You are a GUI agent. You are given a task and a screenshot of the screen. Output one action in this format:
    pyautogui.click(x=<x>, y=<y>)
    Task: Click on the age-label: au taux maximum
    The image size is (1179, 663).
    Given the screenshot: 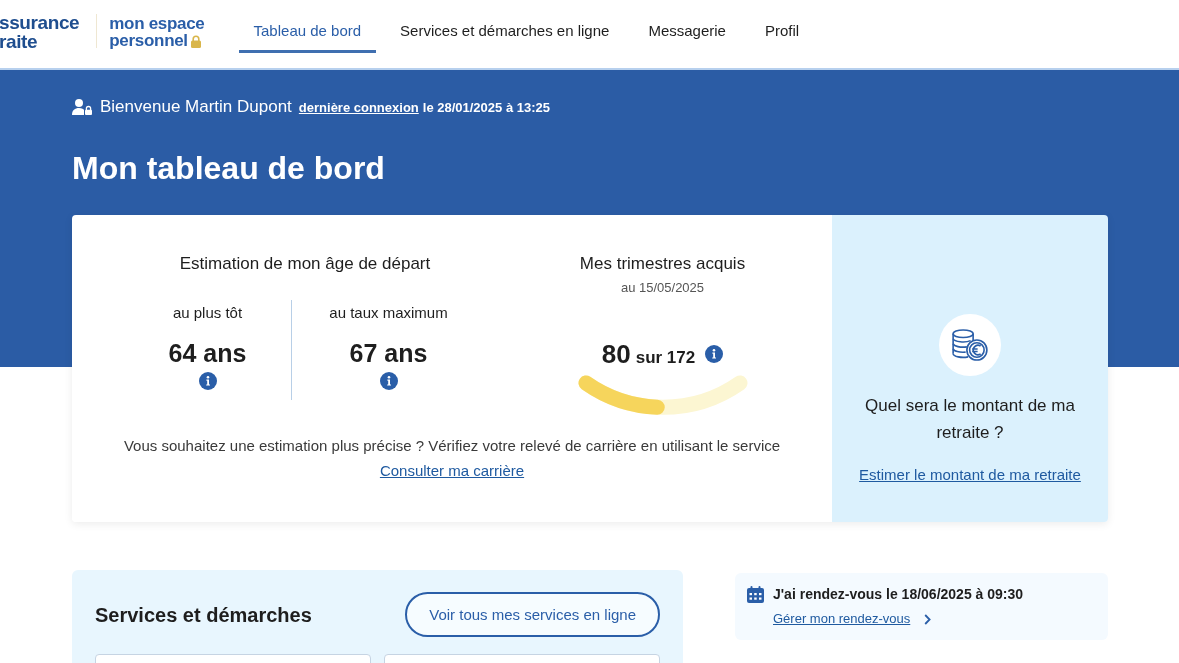 What is the action you would take?
    pyautogui.click(x=388, y=313)
    